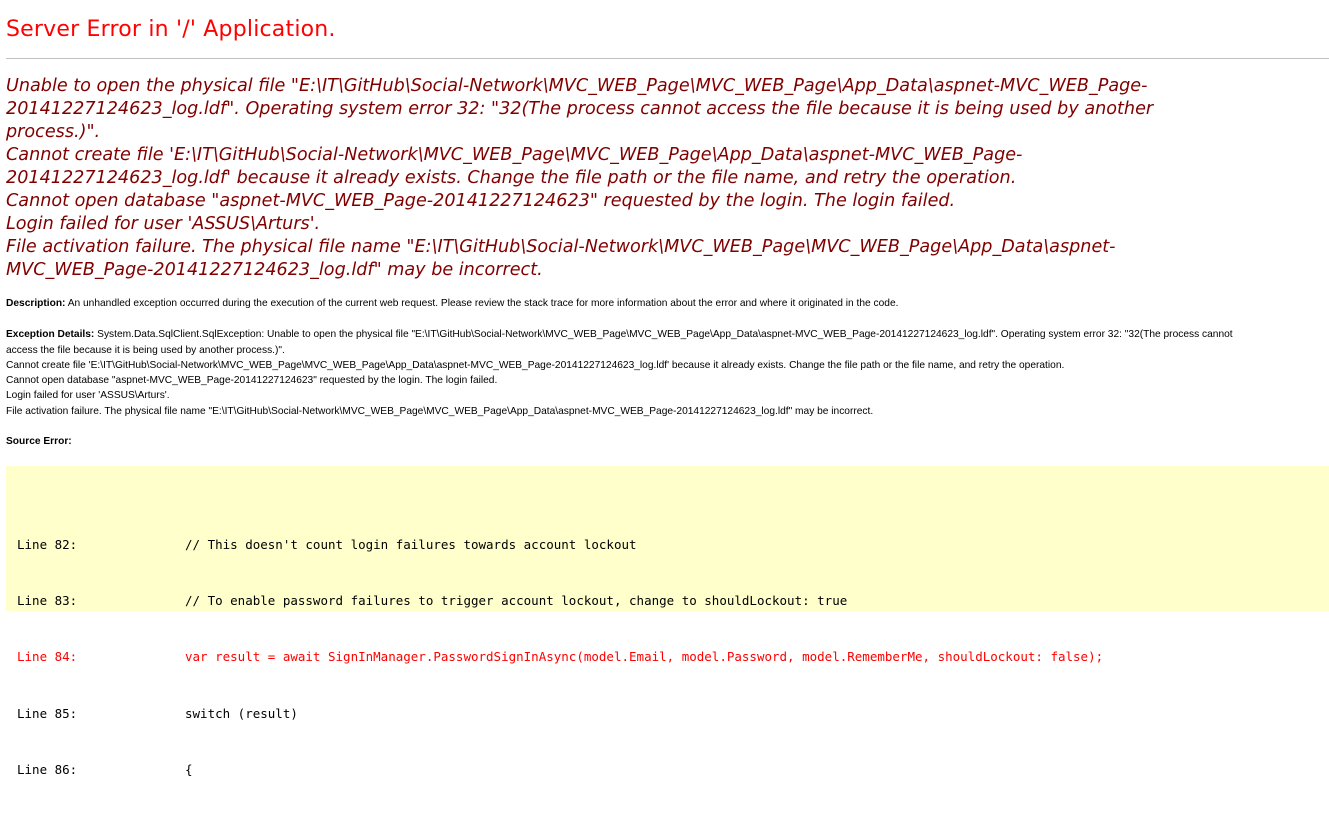 The width and height of the screenshot is (1329, 818). Describe the element at coordinates (39, 442) in the screenshot. I see `source-error-label: Source Error:` at that location.